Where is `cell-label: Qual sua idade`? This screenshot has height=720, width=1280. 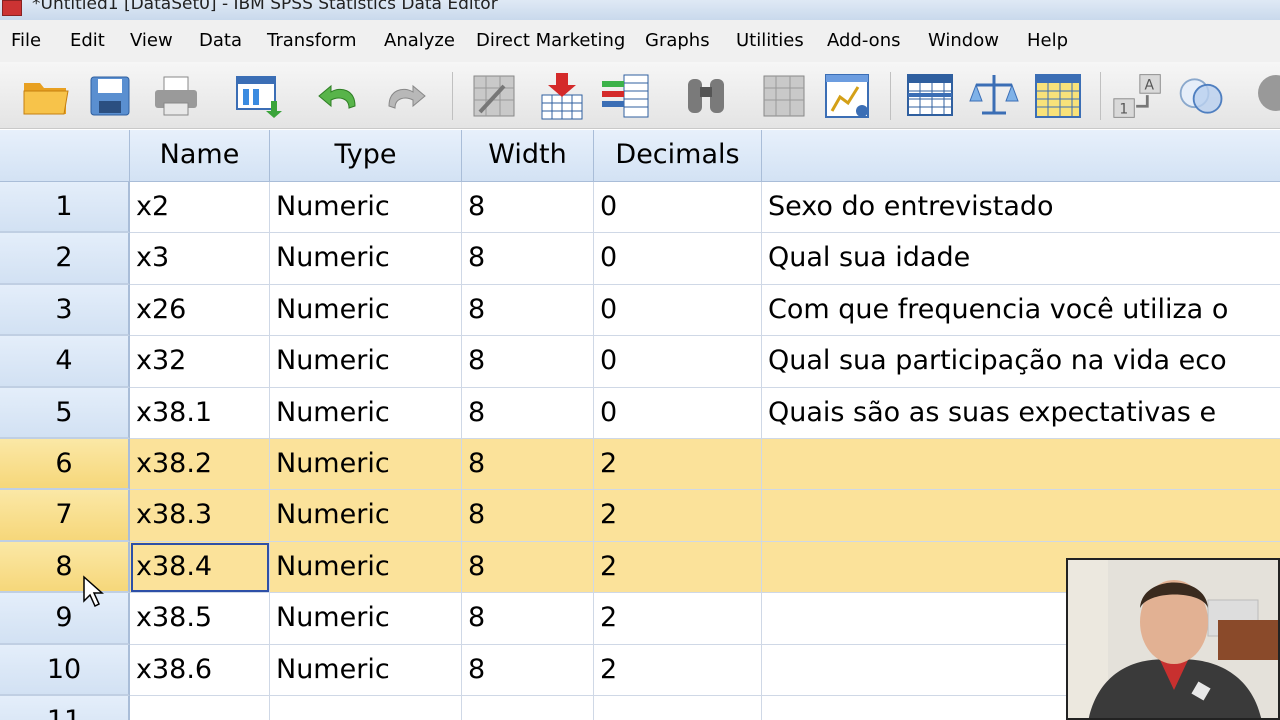 cell-label: Qual sua idade is located at coordinates (1021, 259).